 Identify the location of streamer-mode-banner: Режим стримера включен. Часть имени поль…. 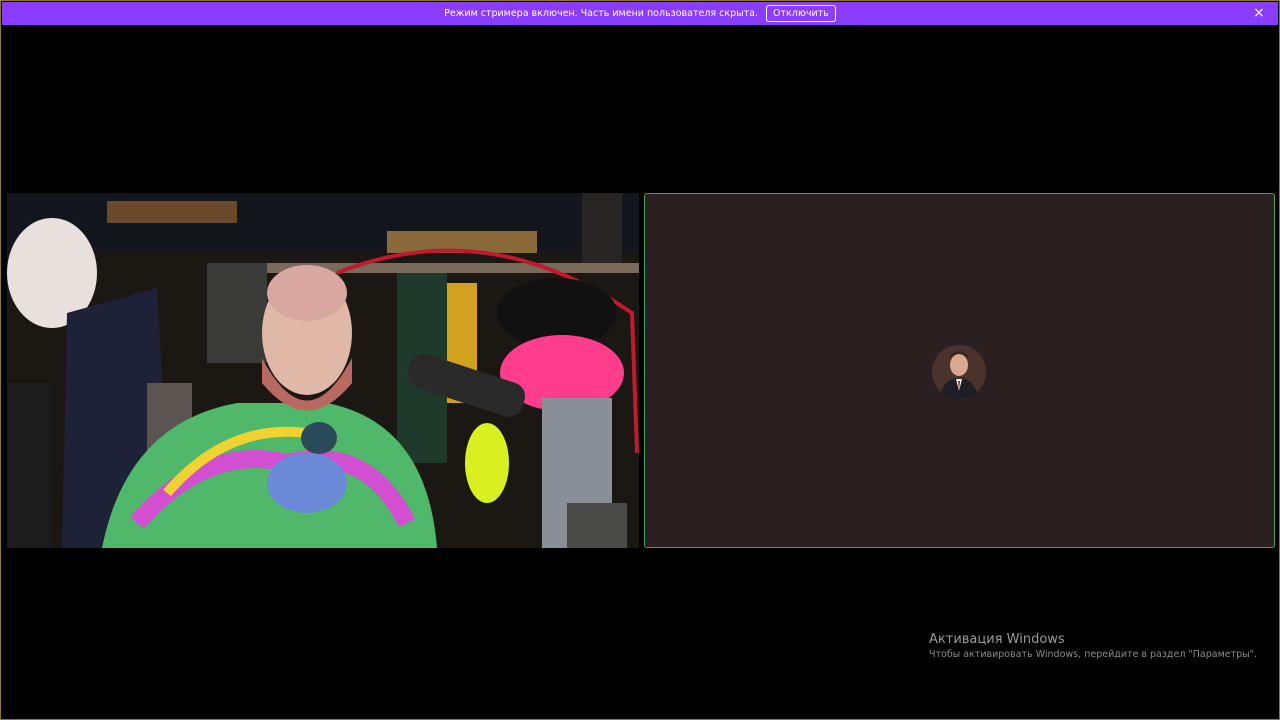
(640, 13).